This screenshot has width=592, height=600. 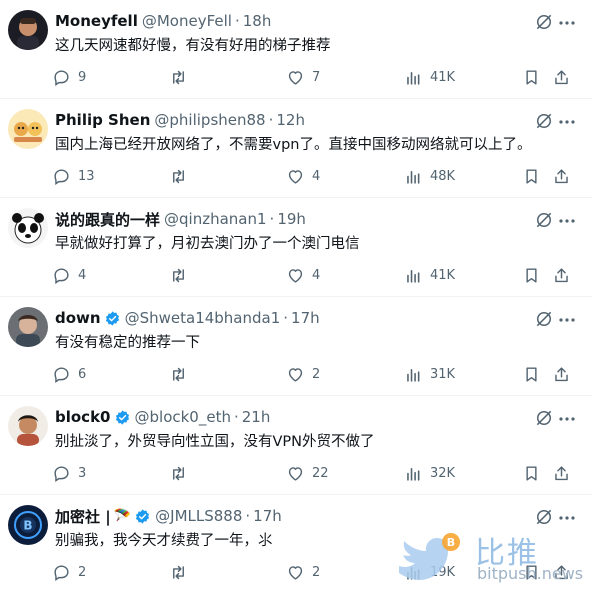 What do you see at coordinates (198, 516) in the screenshot?
I see `user-handle: @JMLLS888` at bounding box center [198, 516].